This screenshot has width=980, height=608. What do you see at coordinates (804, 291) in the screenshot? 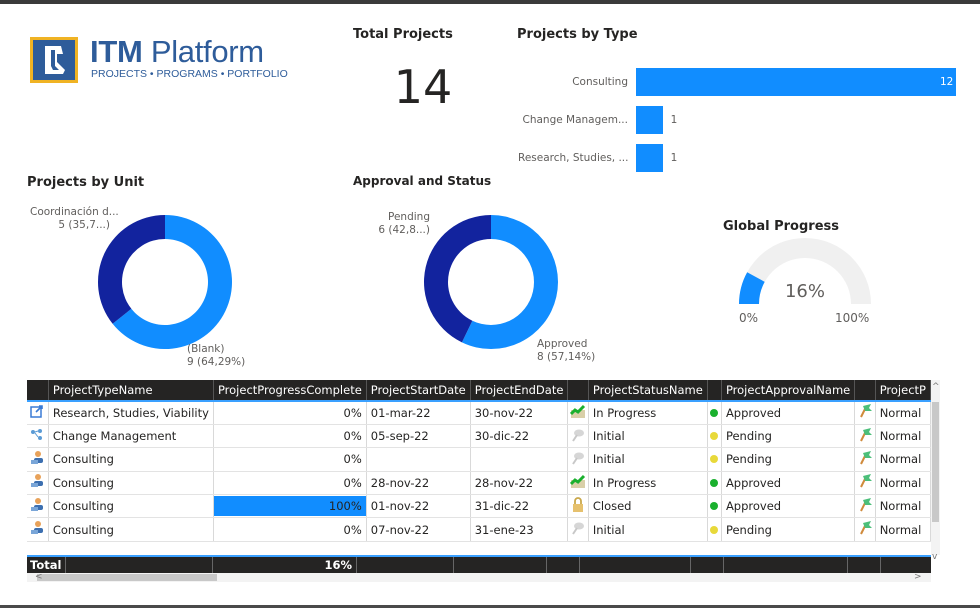
I see `global-progress-value: 16%` at bounding box center [804, 291].